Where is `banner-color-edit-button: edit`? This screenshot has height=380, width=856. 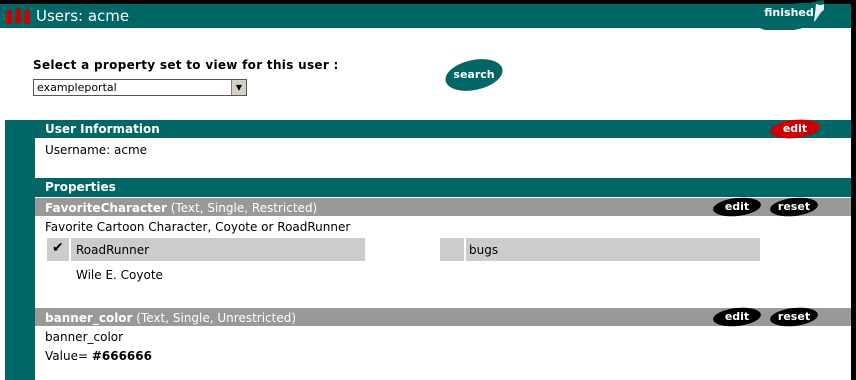 banner-color-edit-button: edit is located at coordinates (737, 317).